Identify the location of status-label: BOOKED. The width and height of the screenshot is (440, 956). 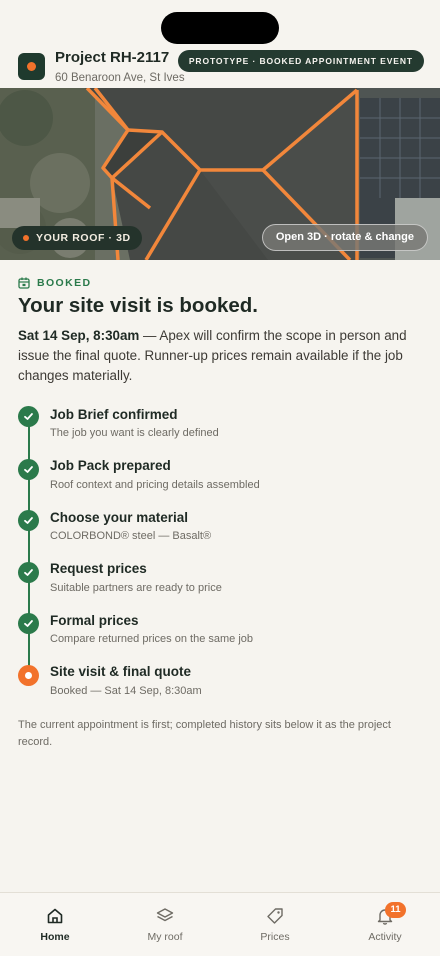
(64, 283).